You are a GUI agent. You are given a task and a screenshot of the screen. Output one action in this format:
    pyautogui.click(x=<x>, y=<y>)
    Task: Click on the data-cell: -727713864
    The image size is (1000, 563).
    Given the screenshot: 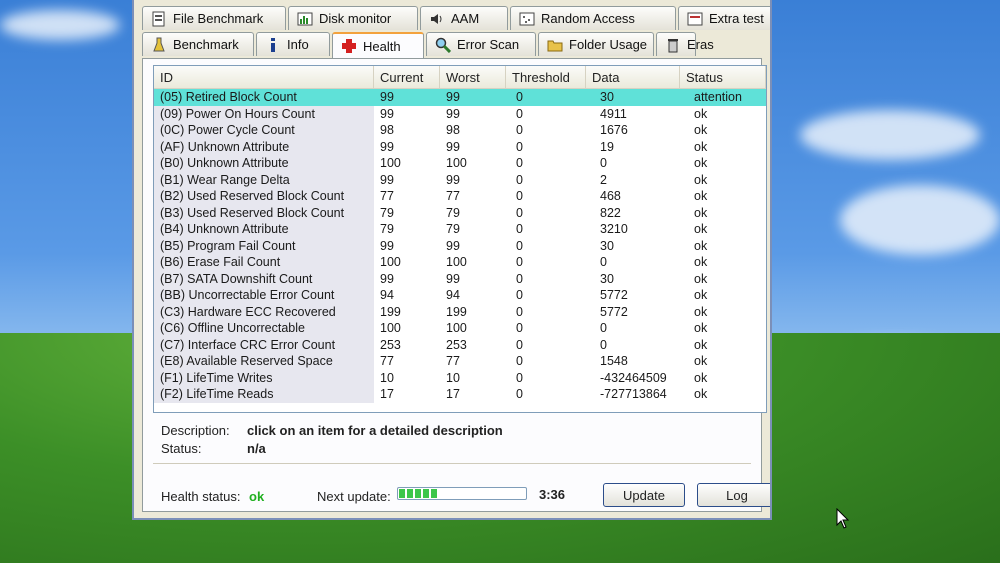 What is the action you would take?
    pyautogui.click(x=633, y=394)
    